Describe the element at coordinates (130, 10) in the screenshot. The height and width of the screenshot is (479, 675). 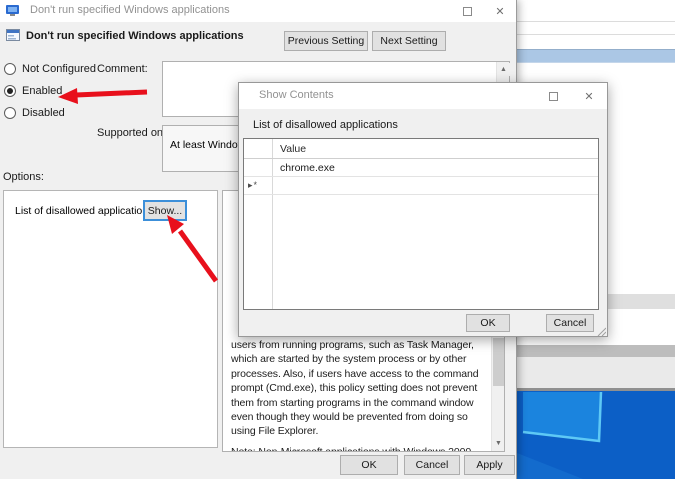
I see `main-window-title: Don't run specified Windows applications` at that location.